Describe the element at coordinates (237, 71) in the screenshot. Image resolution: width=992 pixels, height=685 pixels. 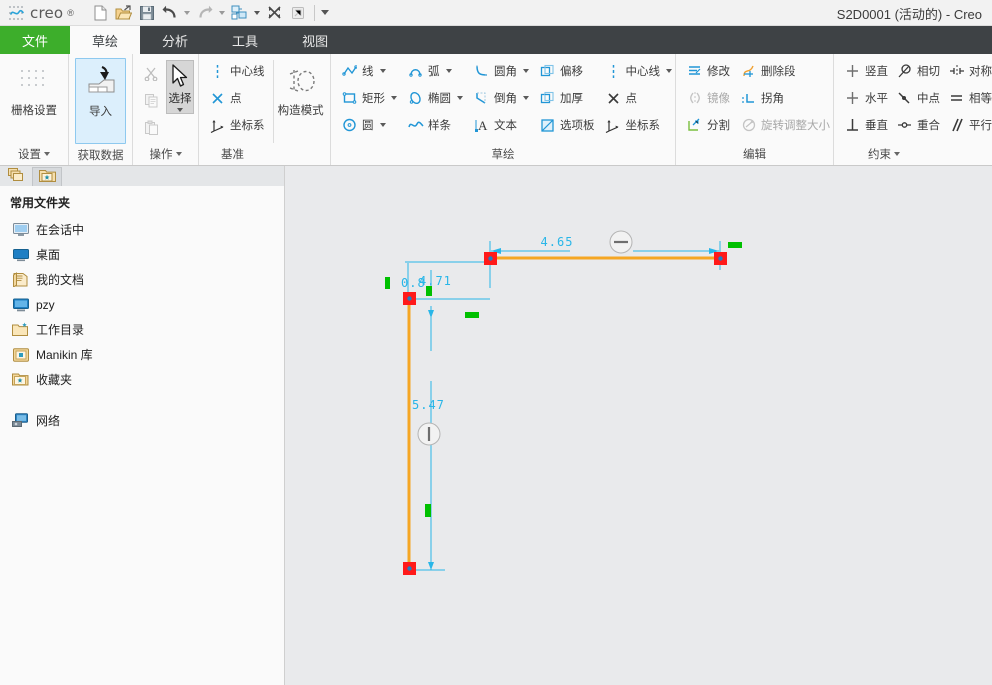
I see `datum-centerline-button: 中心线` at that location.